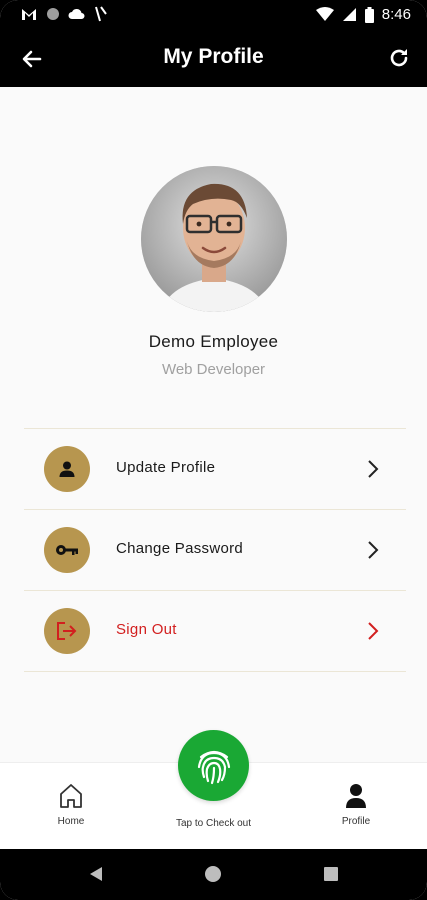  I want to click on check-out-button, so click(213, 765).